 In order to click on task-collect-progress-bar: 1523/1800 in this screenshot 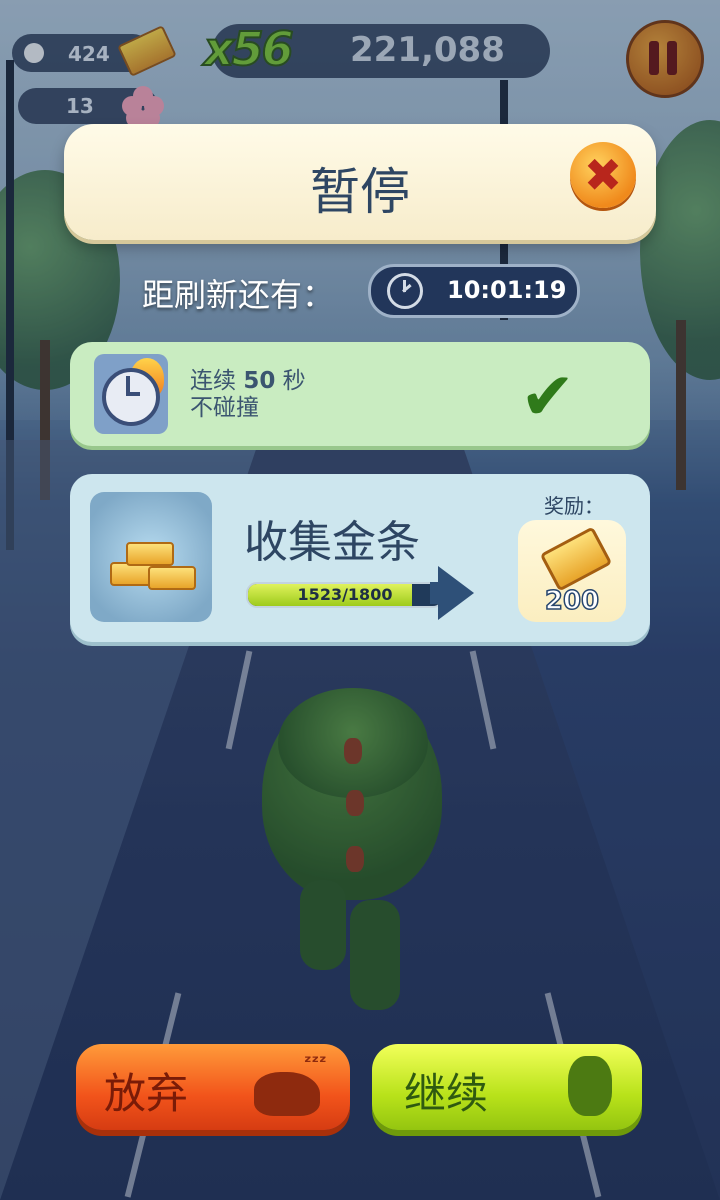, I will do `click(345, 595)`.